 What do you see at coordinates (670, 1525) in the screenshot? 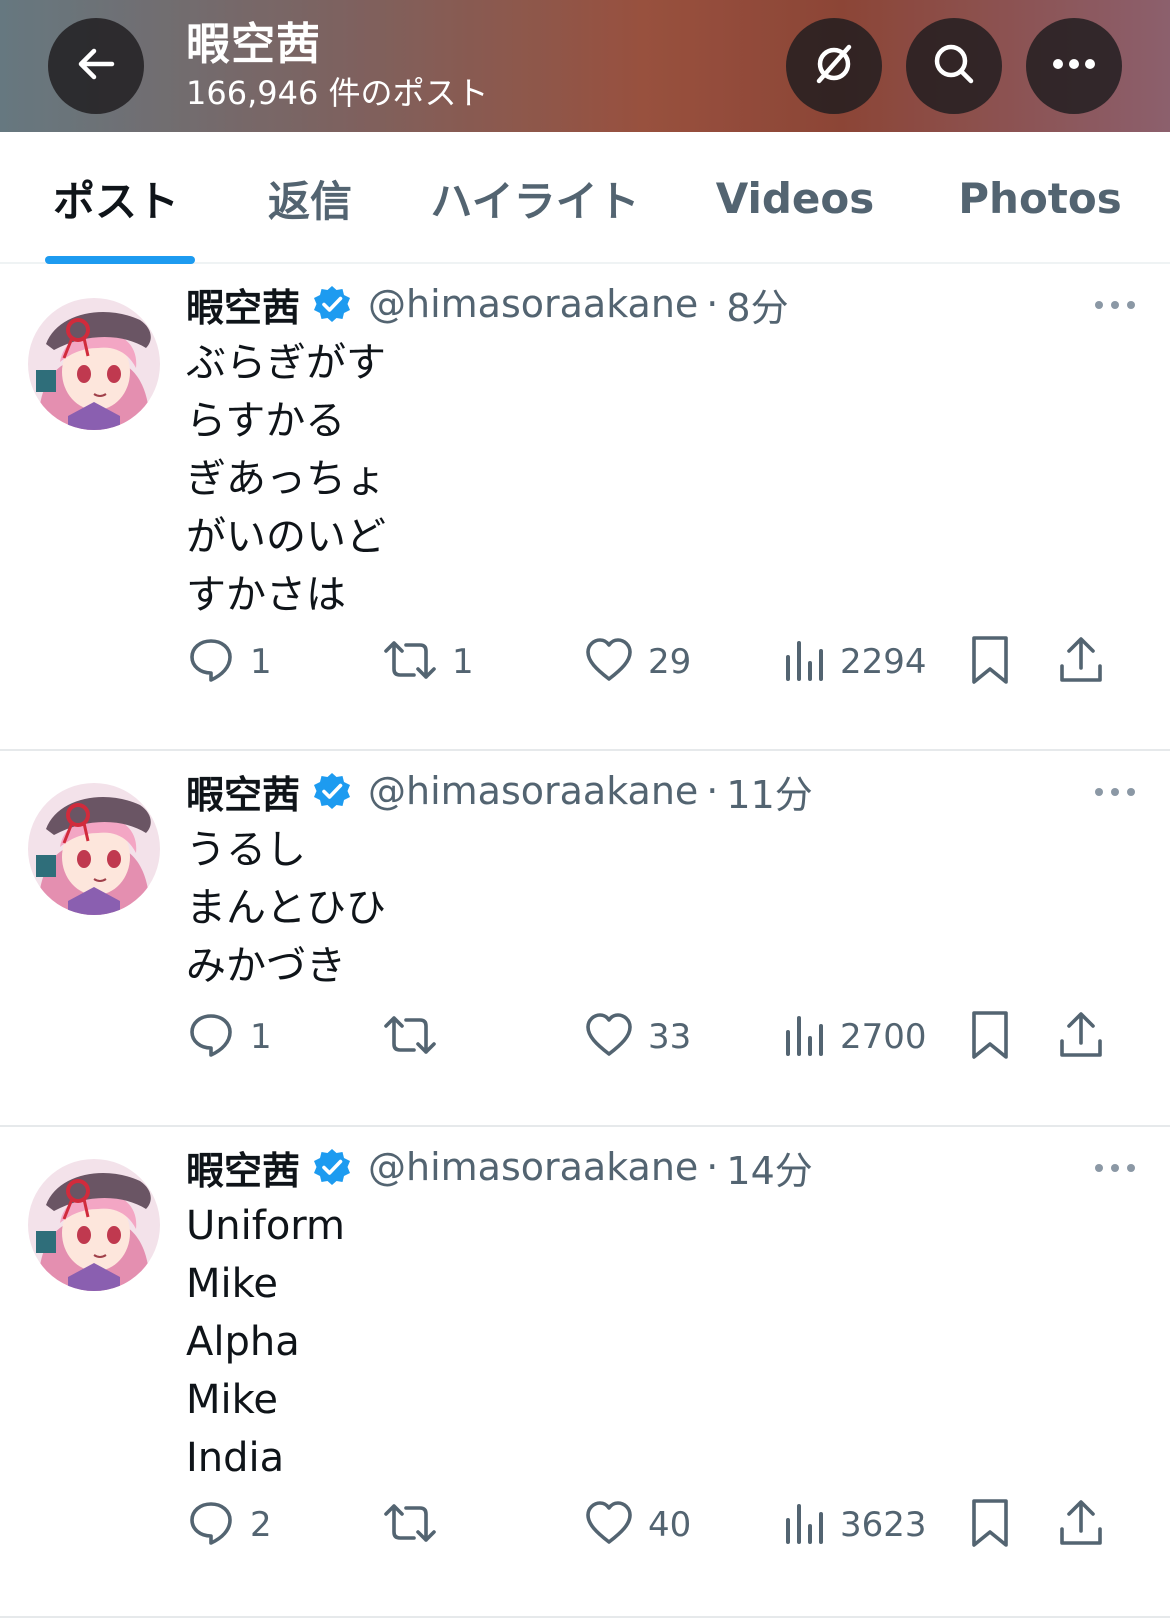
I see `like-count: 40` at bounding box center [670, 1525].